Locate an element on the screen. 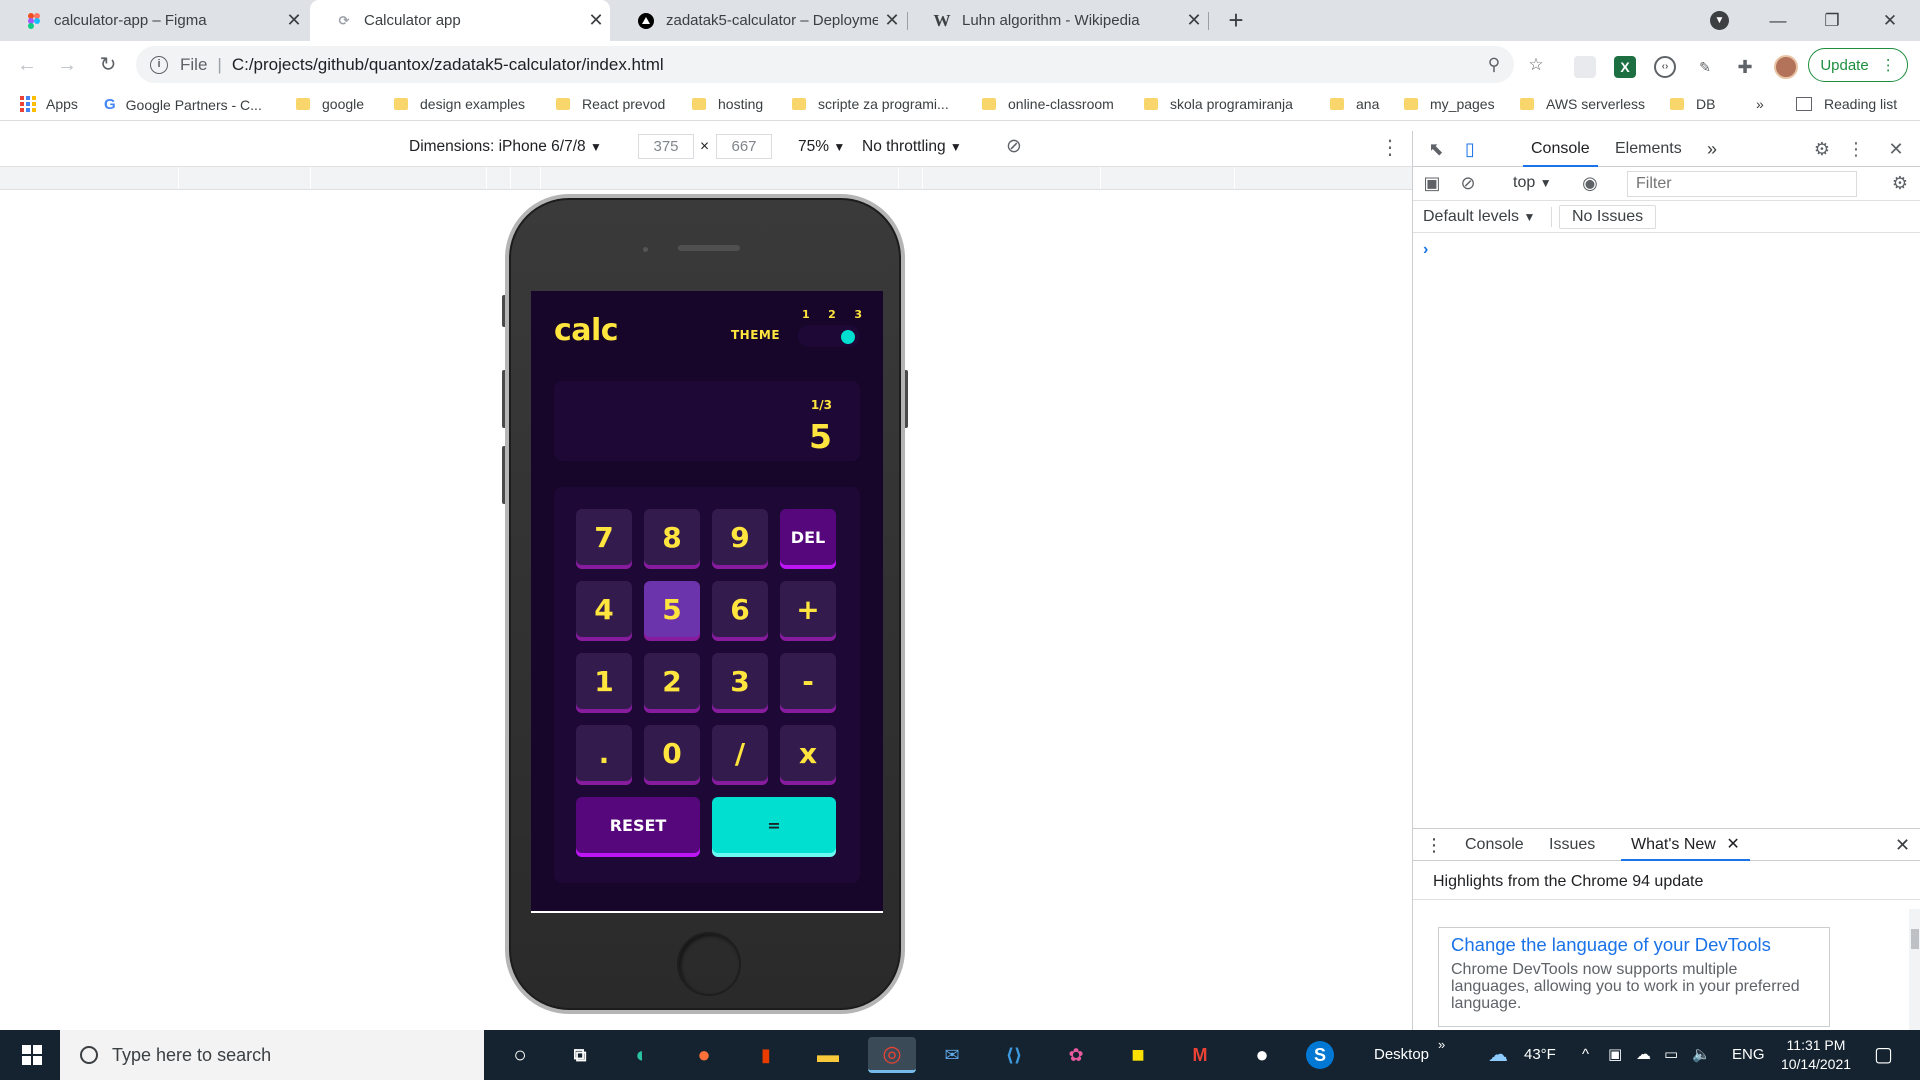 The image size is (1920, 1080). key-8: 8 is located at coordinates (672, 537).